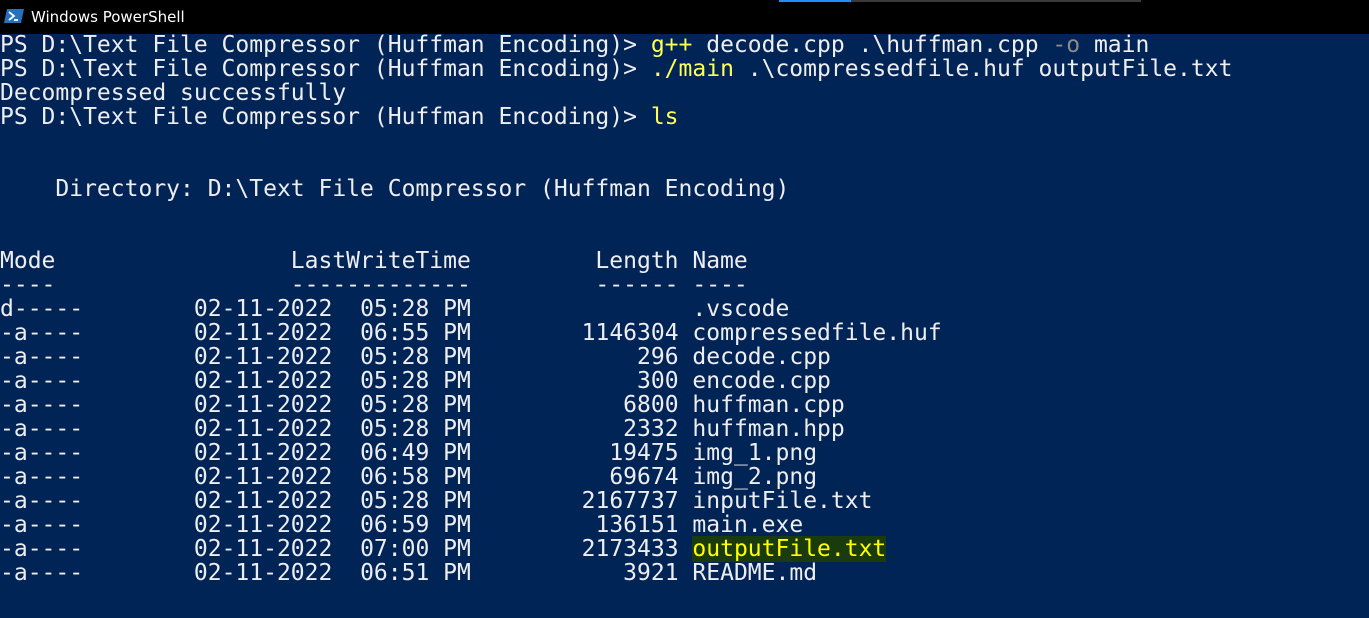 Image resolution: width=1369 pixels, height=618 pixels. Describe the element at coordinates (173, 93) in the screenshot. I see `output-message: Decompressed successfully` at that location.